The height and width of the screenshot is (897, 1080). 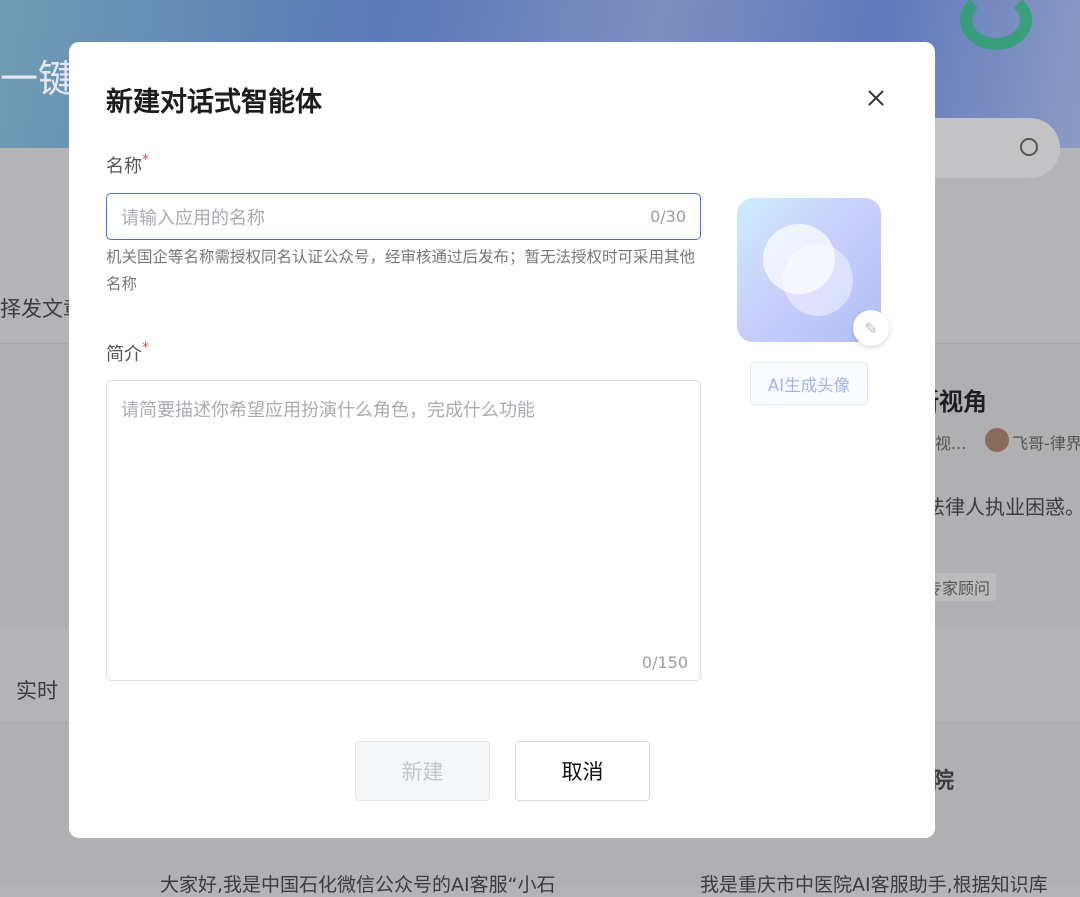 What do you see at coordinates (403, 216) in the screenshot?
I see `name-input: 请输入应用的名称 0/30` at bounding box center [403, 216].